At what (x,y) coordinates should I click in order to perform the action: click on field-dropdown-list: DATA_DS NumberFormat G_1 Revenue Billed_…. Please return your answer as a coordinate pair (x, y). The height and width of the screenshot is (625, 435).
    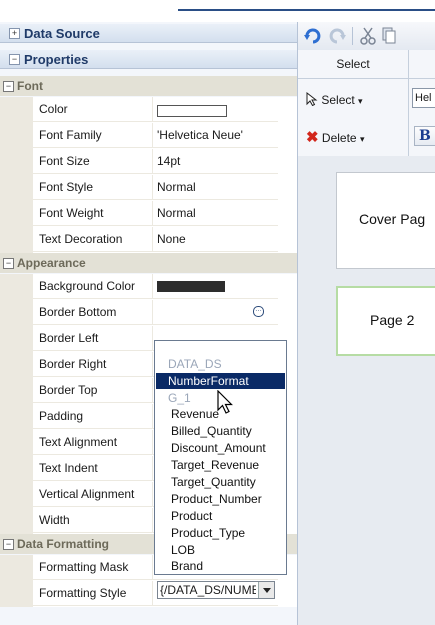
    Looking at the image, I should click on (220, 457).